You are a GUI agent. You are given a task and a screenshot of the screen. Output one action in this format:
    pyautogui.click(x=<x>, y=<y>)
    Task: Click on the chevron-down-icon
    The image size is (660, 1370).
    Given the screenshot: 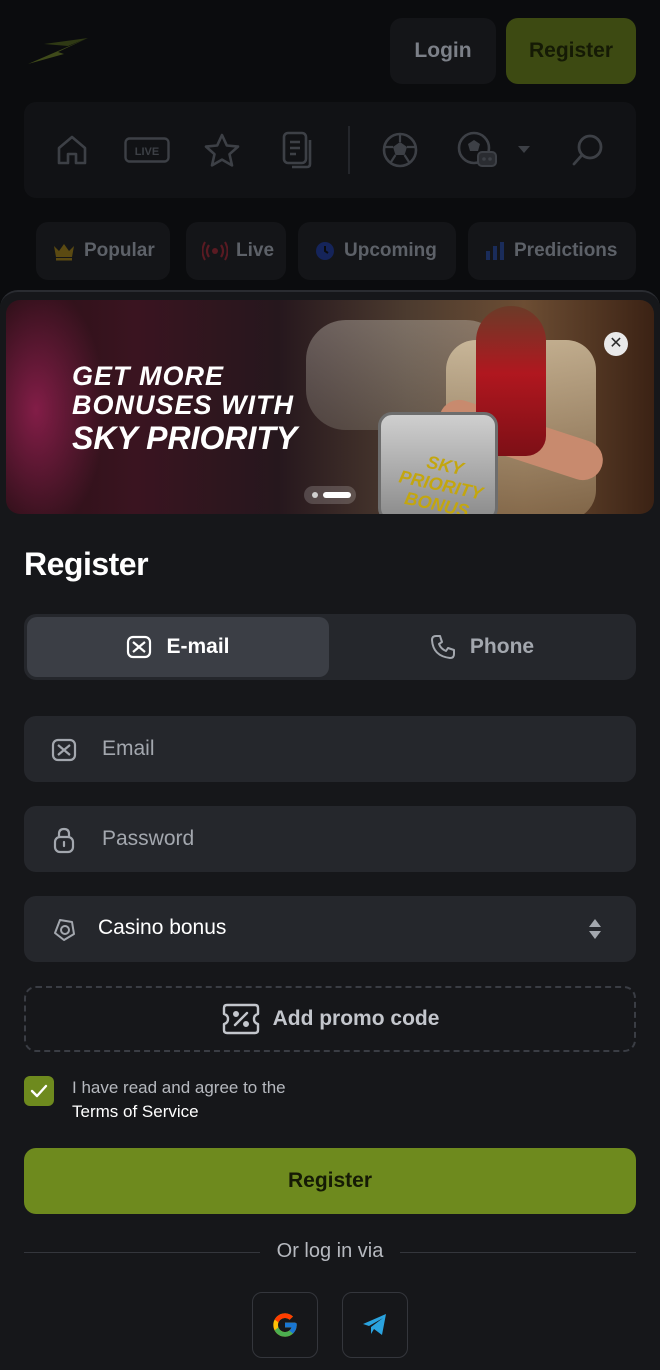 What is the action you would take?
    pyautogui.click(x=524, y=150)
    